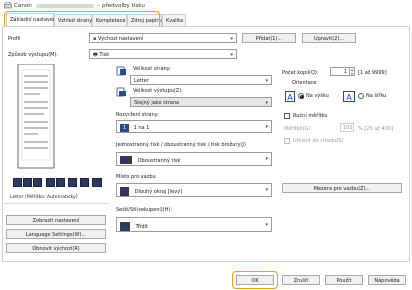 The width and height of the screenshot is (412, 290). I want to click on binding-icon, so click(124, 191).